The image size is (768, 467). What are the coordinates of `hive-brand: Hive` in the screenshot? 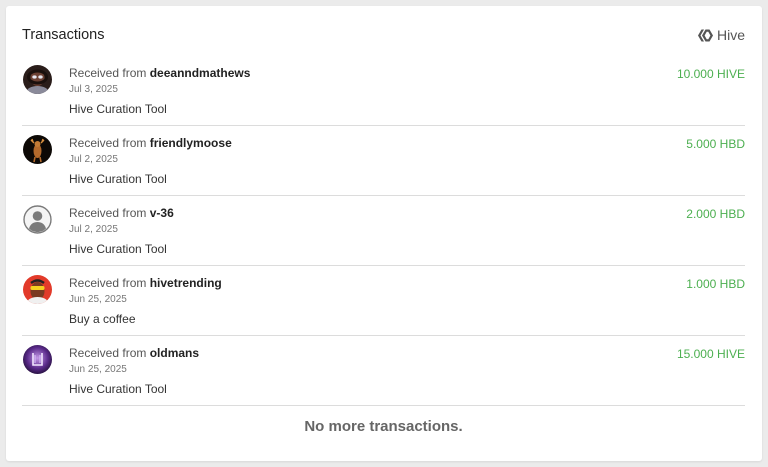 It's located at (721, 35).